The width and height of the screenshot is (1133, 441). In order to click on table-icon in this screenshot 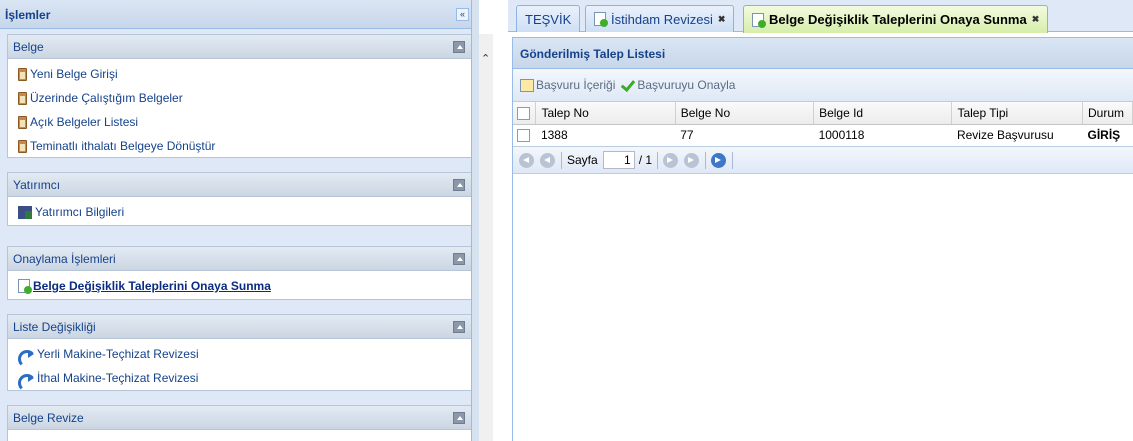, I will do `click(527, 85)`.